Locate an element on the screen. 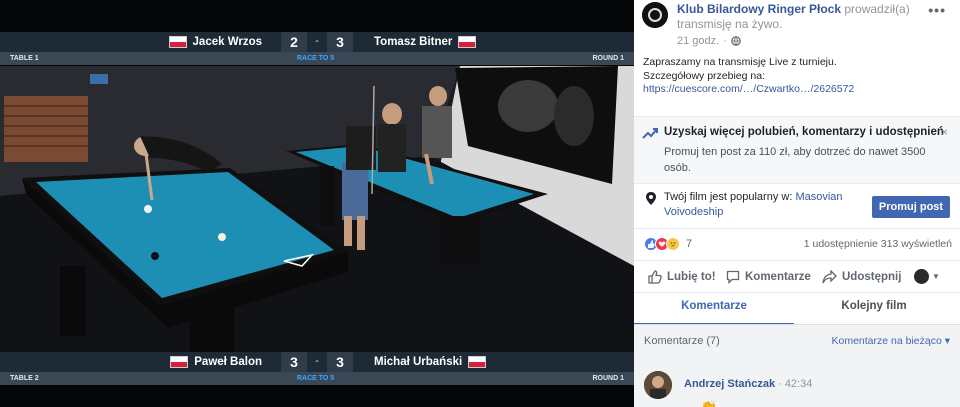 This screenshot has width=960, height=407. top-player-left: Jacek Wrzos is located at coordinates (215, 42).